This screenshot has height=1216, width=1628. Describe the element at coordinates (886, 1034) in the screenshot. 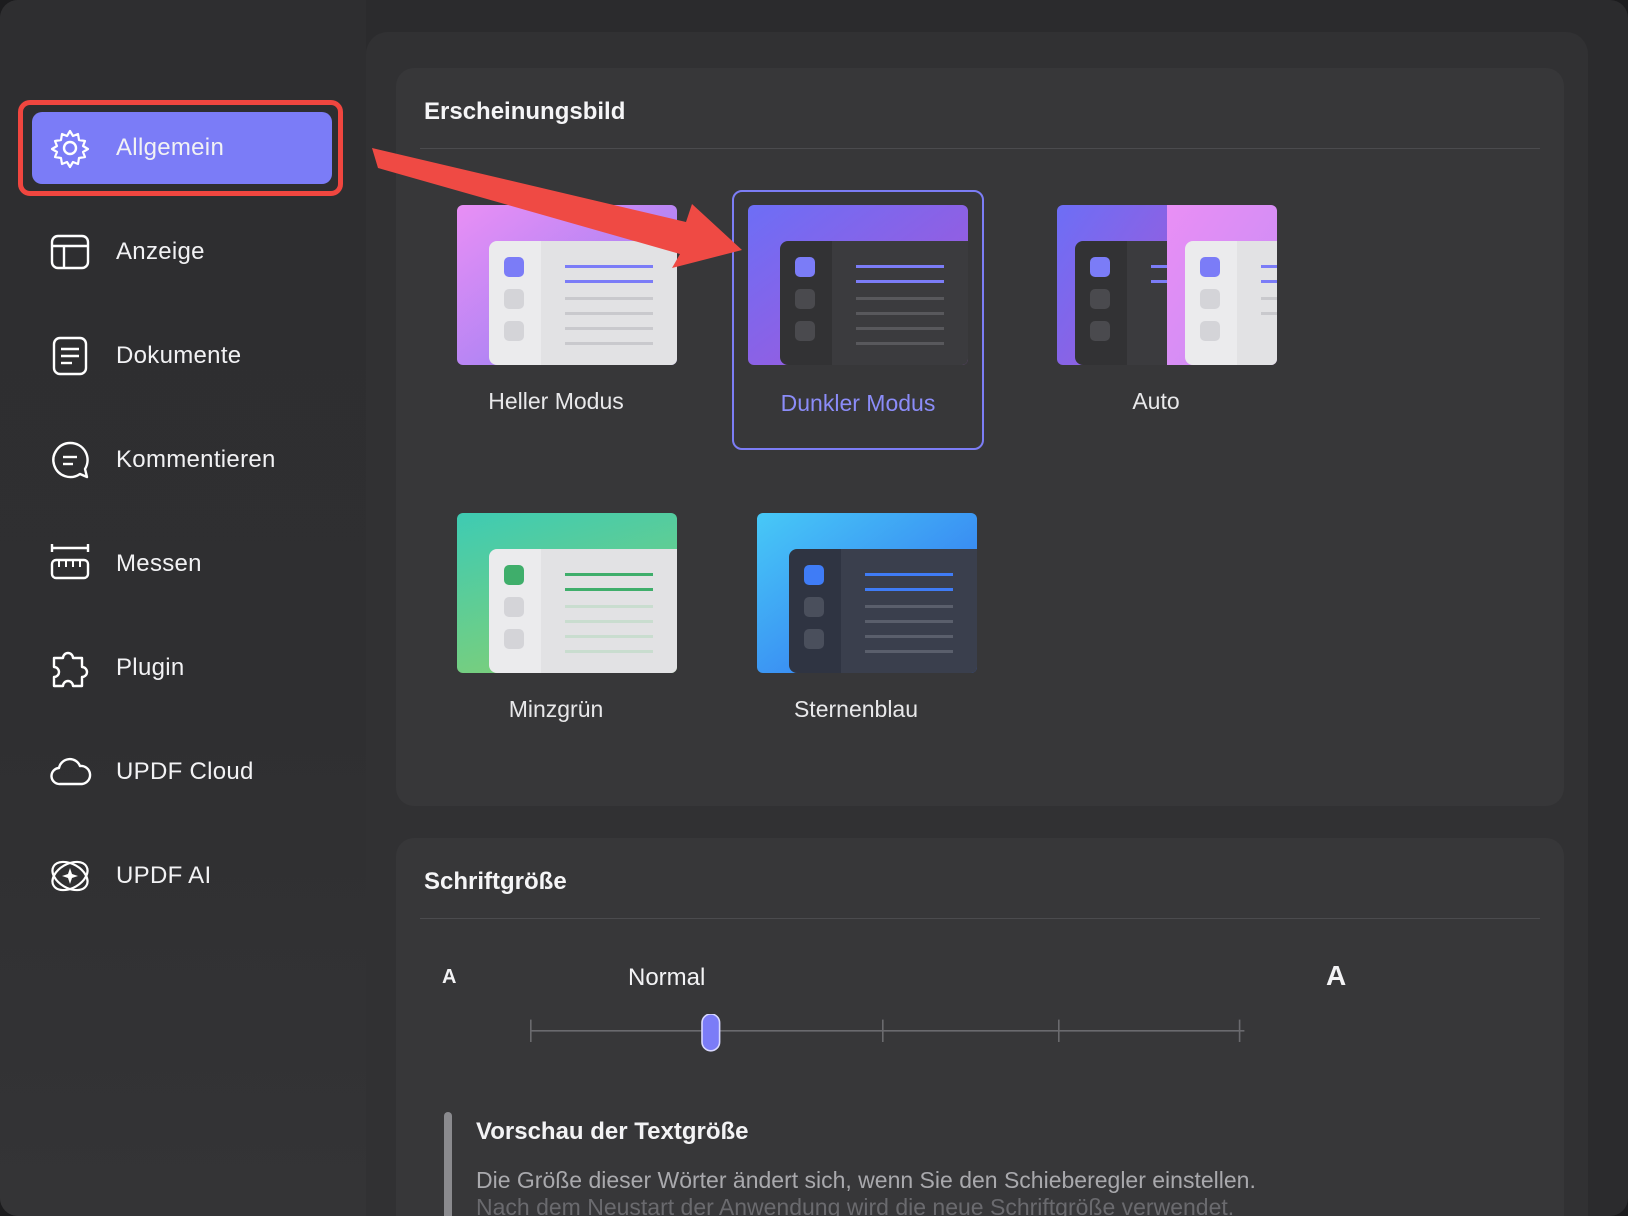

I see `font-size-slider` at that location.